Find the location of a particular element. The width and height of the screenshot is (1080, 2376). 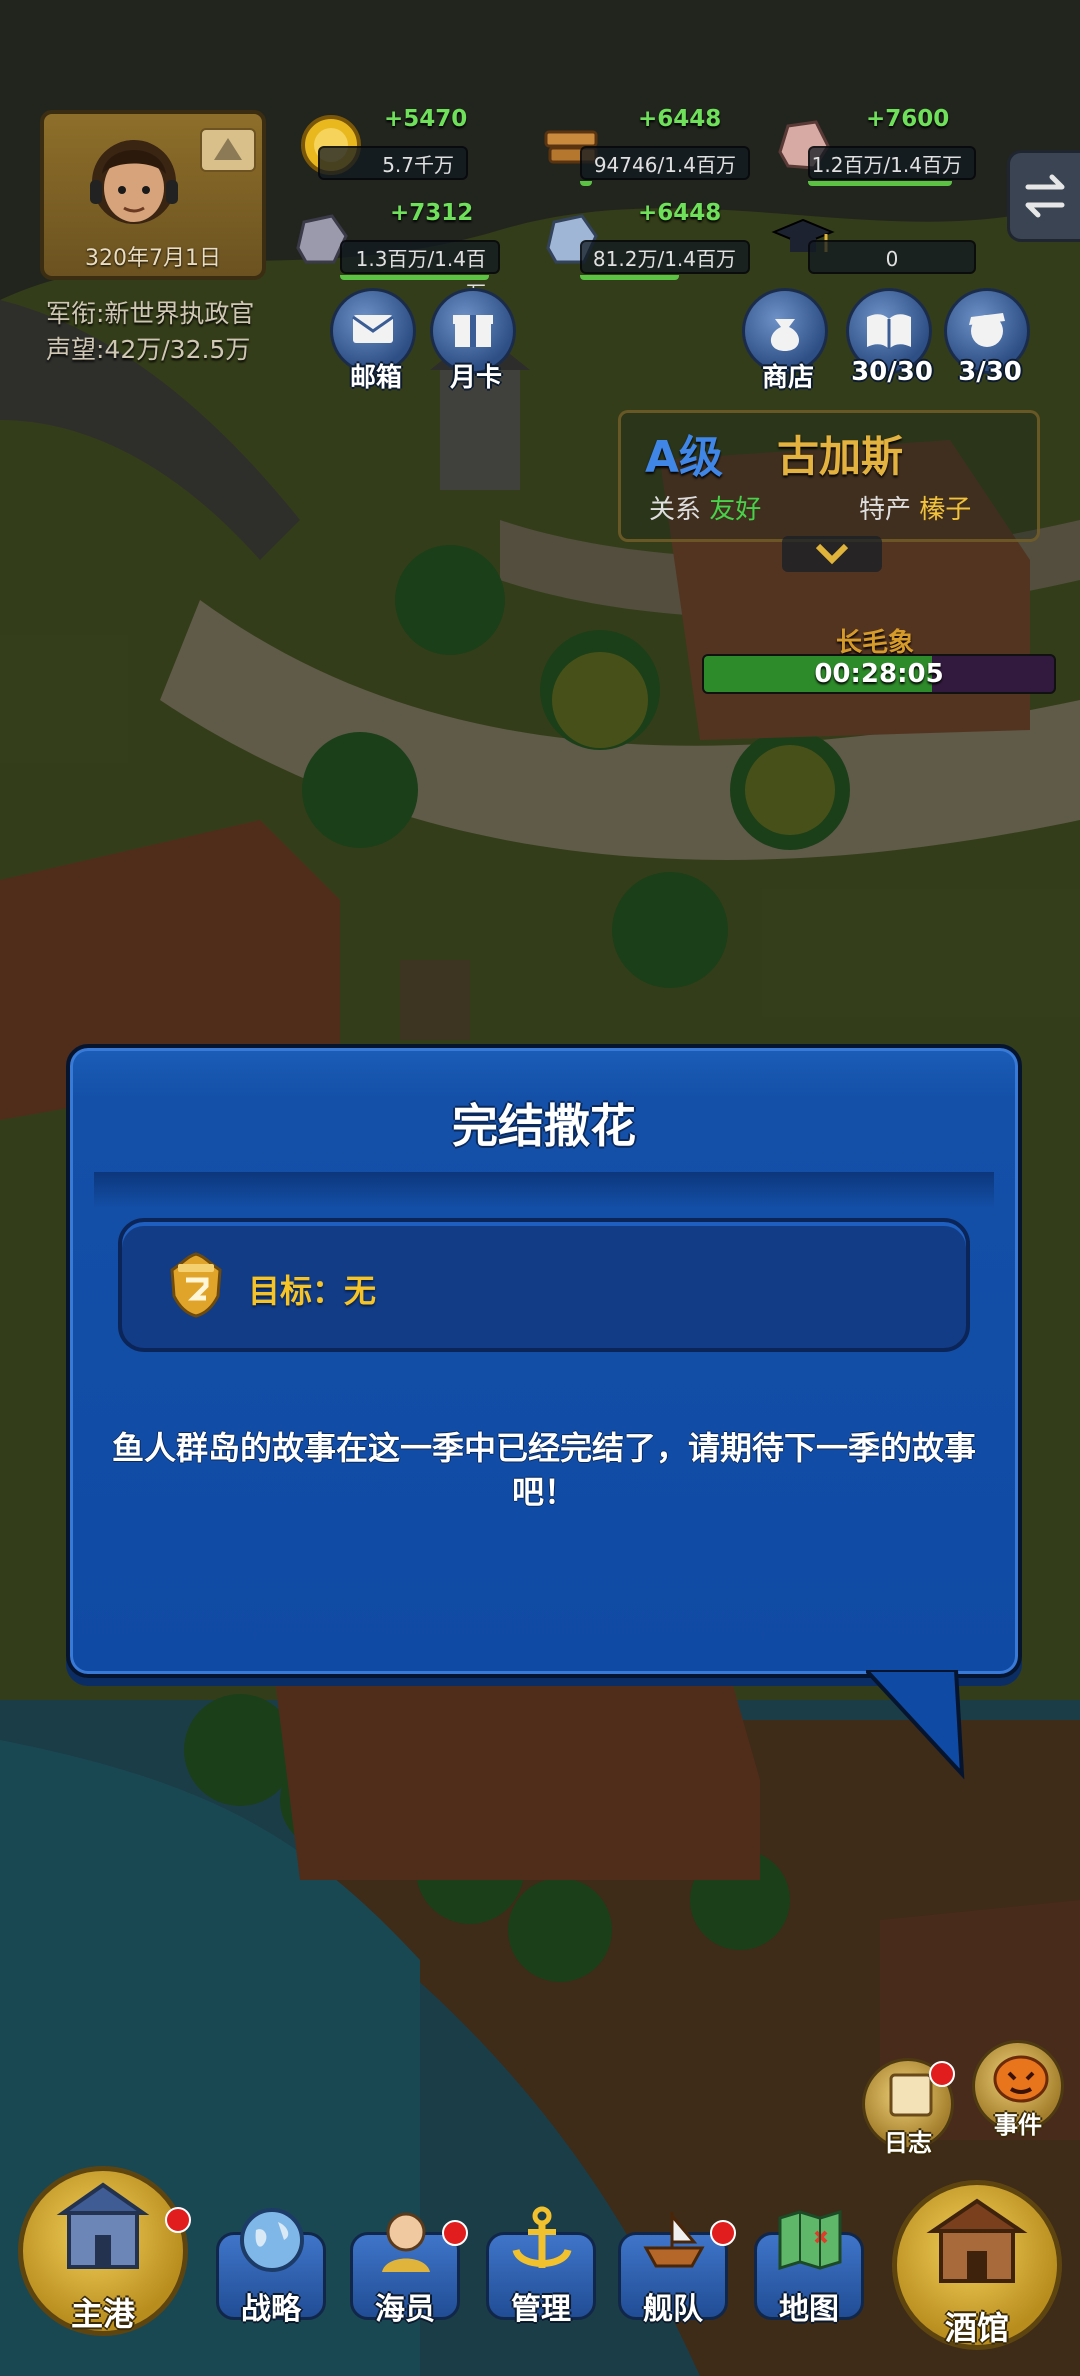

military-rank: 军衔:新世界执政官 is located at coordinates (150, 313).